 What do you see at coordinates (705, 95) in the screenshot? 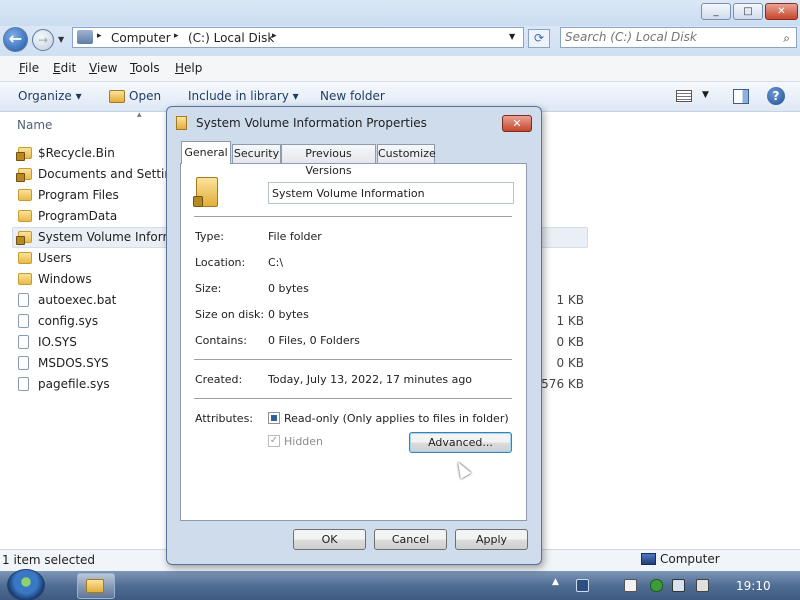
I see `view-options-dropdown-icon: ▼` at bounding box center [705, 95].